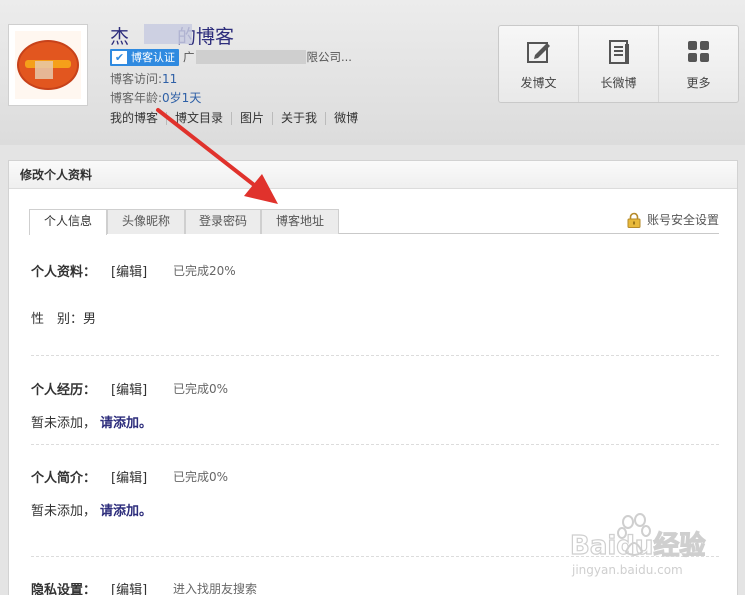 This screenshot has width=745, height=595. Describe the element at coordinates (64, 390) in the screenshot. I see `experience-label: 个人经历：` at that location.